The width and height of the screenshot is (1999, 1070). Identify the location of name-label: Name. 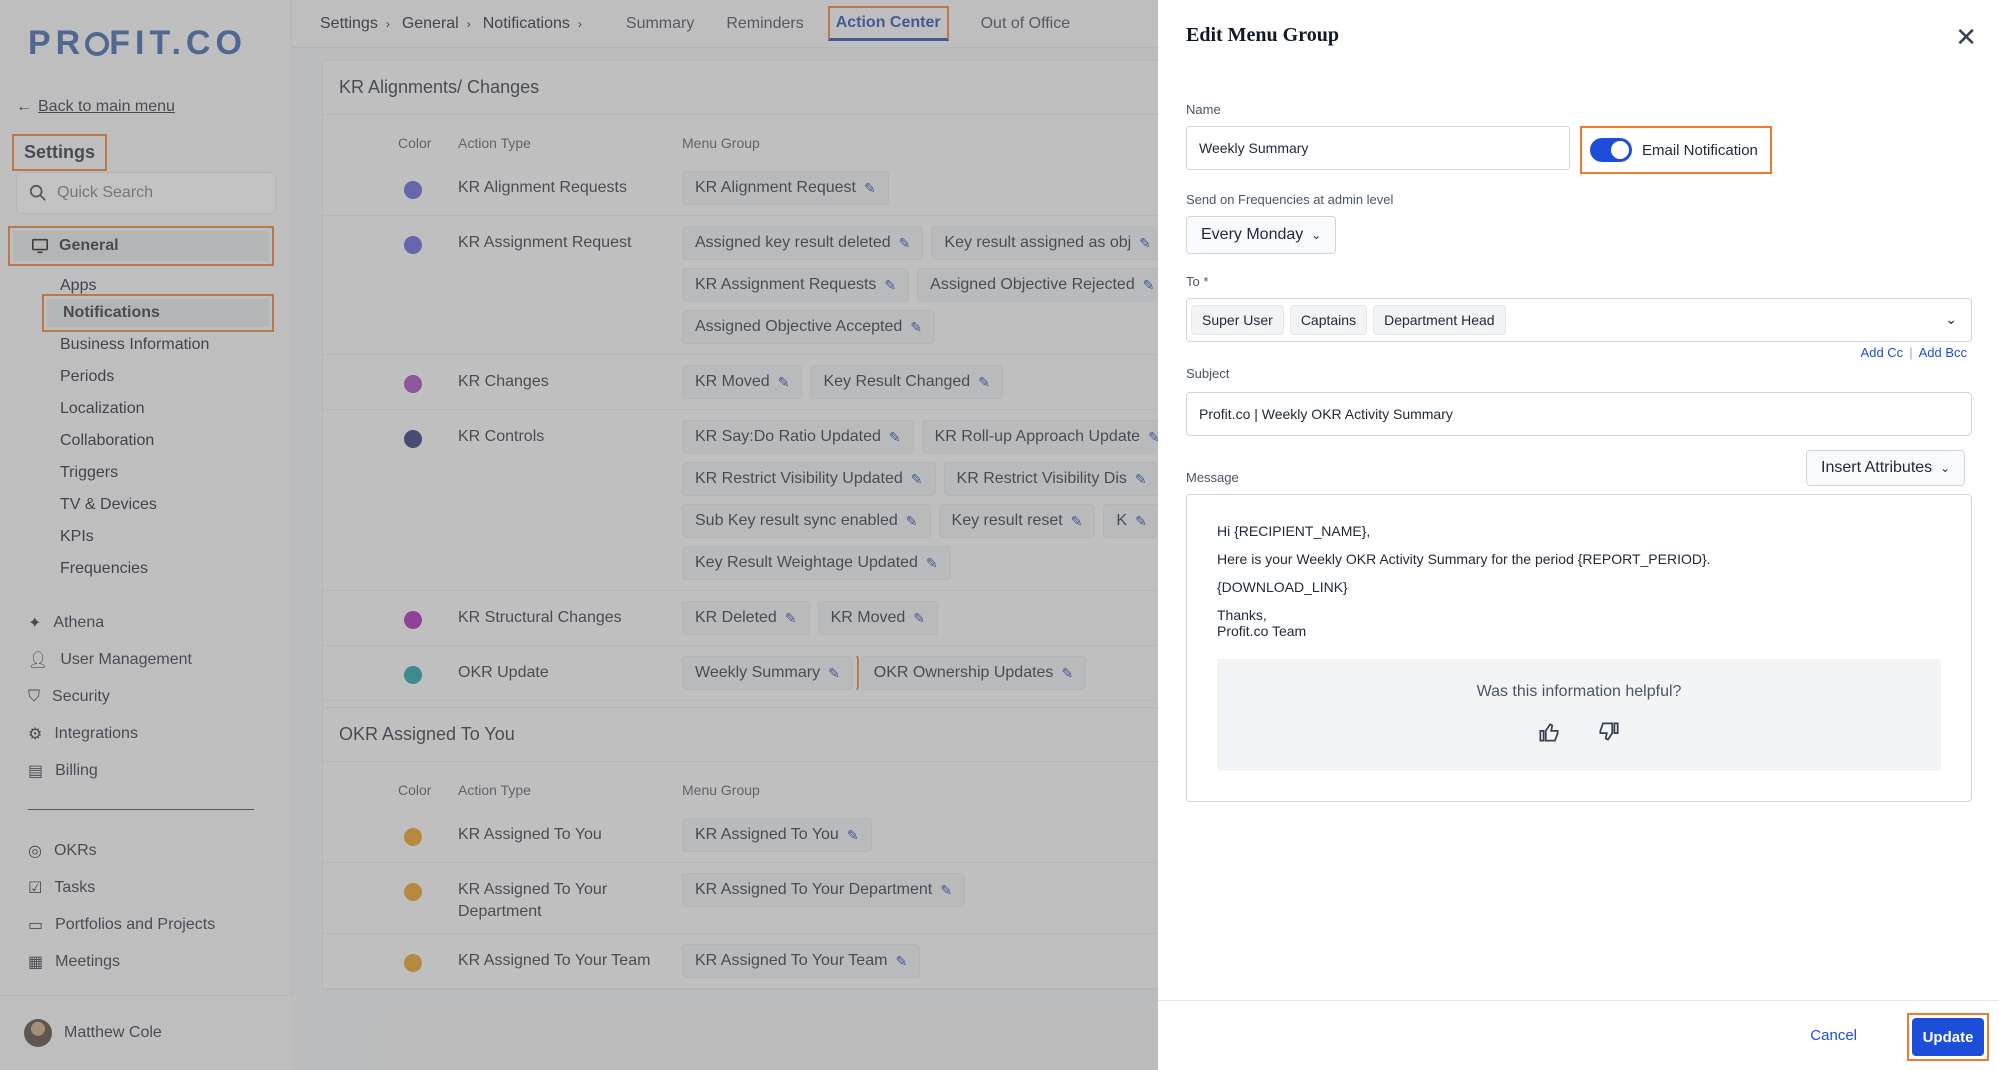
(1203, 109).